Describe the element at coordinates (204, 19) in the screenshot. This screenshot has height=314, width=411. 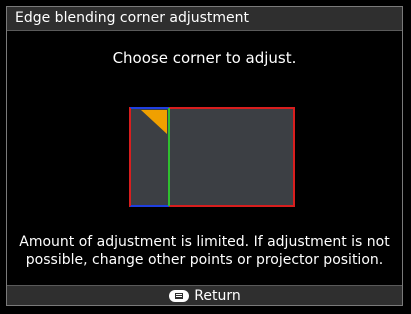
I see `dialog-title: Edge blending corner adjustment` at that location.